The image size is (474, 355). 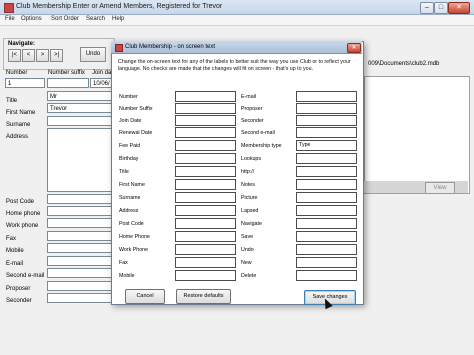 What do you see at coordinates (12, 101) in the screenshot?
I see `title-label: Title` at bounding box center [12, 101].